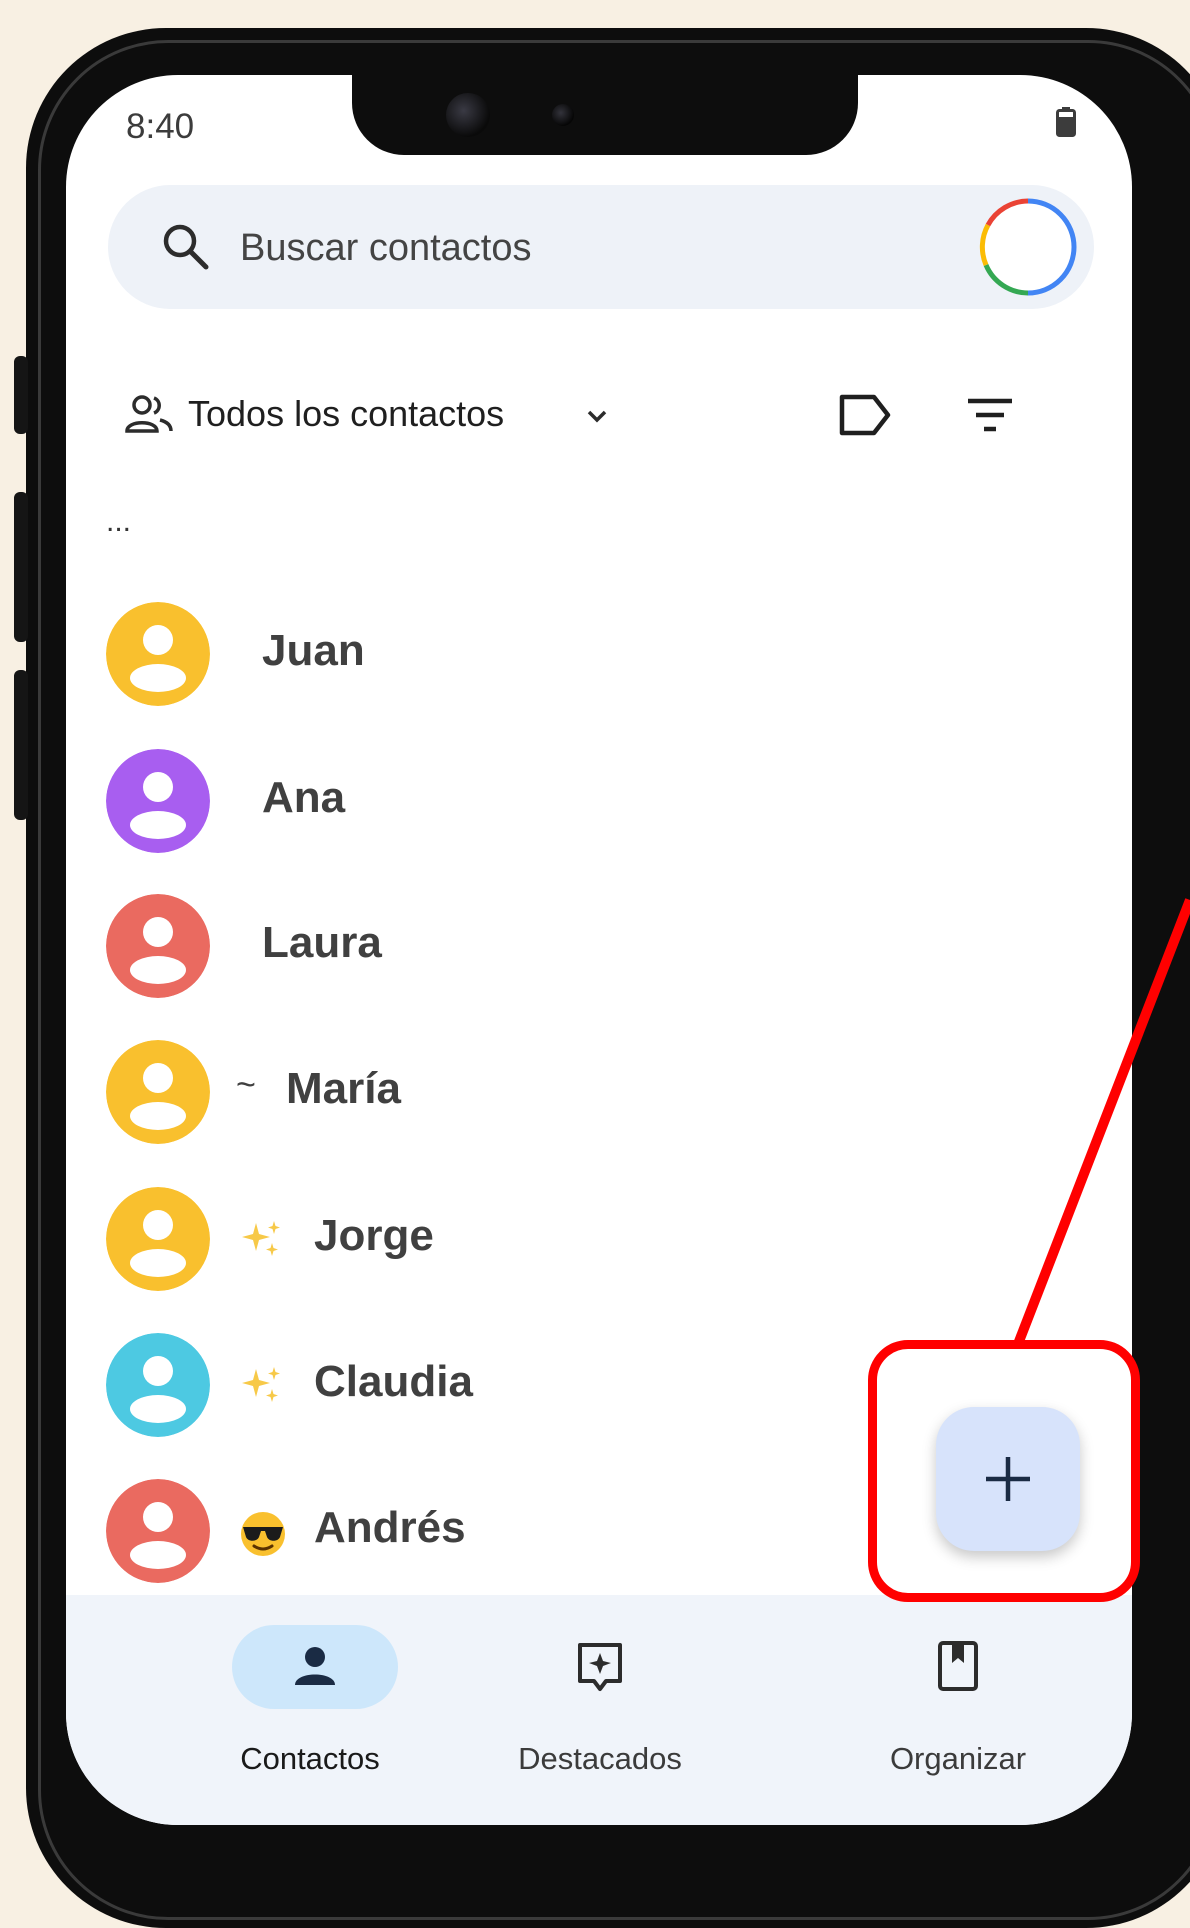 This screenshot has width=1190, height=1928. I want to click on chevron-down-icon, so click(597, 416).